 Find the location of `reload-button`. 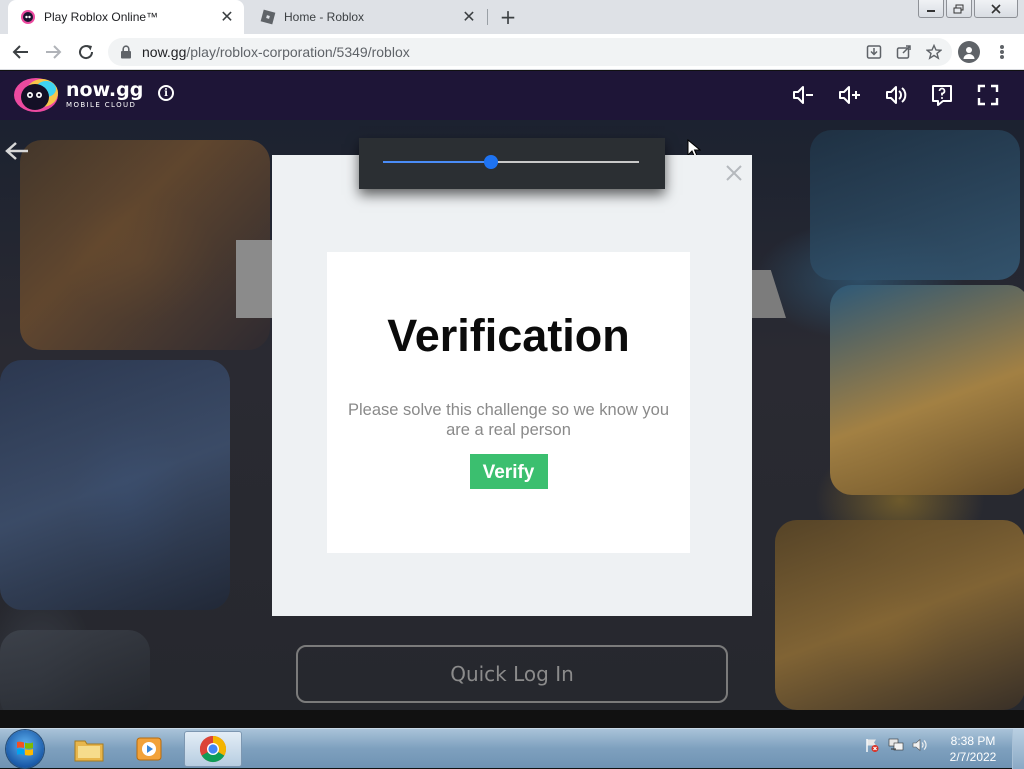

reload-button is located at coordinates (86, 52).